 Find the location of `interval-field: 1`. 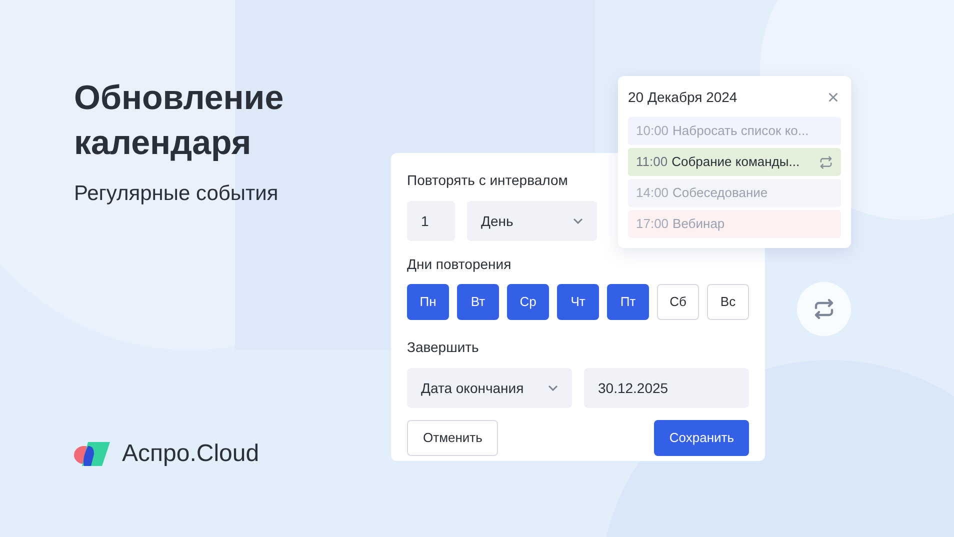

interval-field: 1 is located at coordinates (431, 221).